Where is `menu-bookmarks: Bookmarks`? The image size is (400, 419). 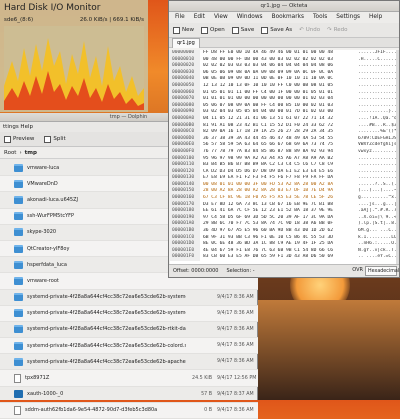 menu-bookmarks: Bookmarks is located at coordinates (288, 17).